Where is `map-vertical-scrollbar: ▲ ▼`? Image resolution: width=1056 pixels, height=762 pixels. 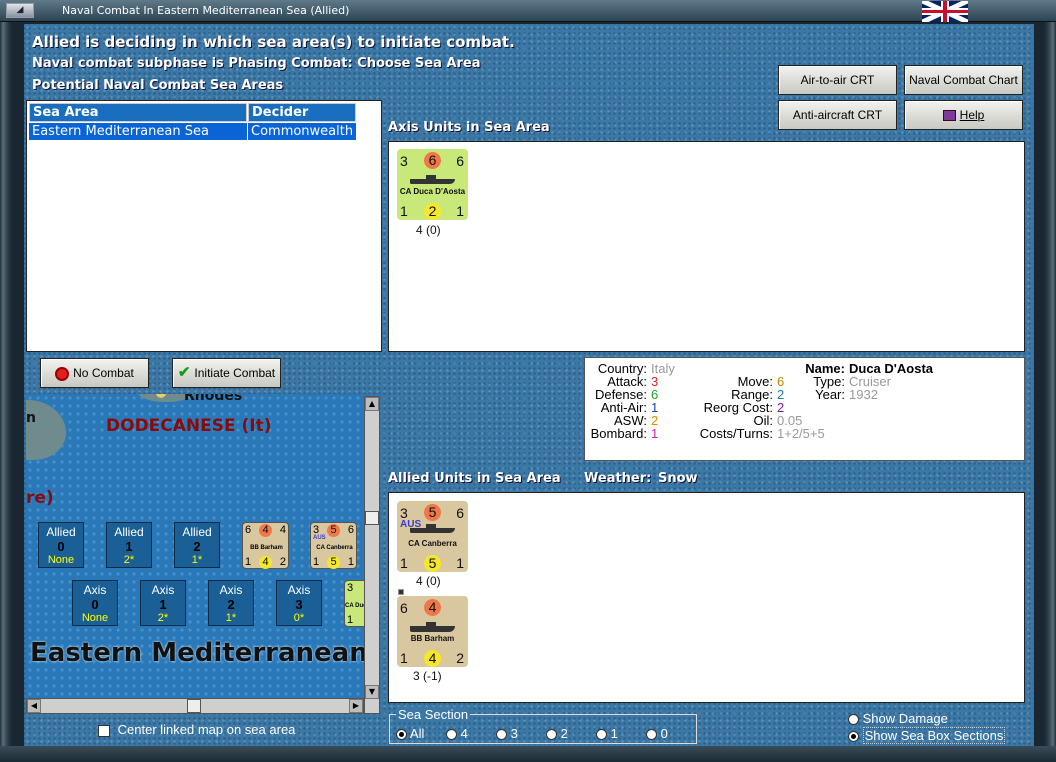 map-vertical-scrollbar: ▲ ▼ is located at coordinates (372, 555).